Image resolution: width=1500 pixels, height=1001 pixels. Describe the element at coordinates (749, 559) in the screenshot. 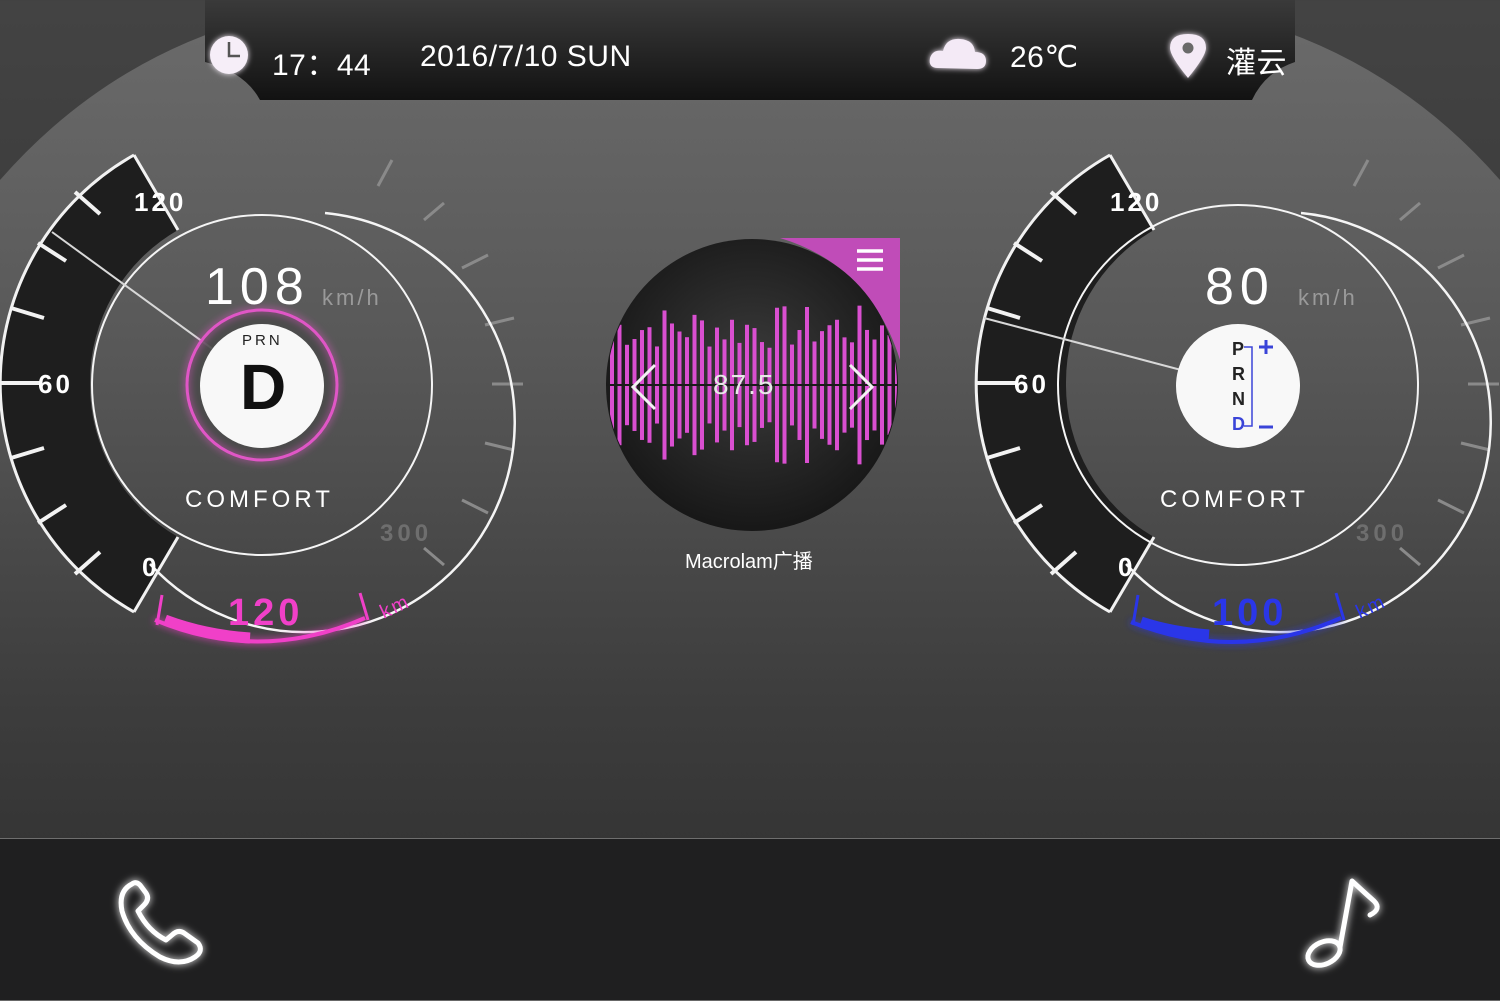

I see `radio-station-name: Macrolam广播` at that location.